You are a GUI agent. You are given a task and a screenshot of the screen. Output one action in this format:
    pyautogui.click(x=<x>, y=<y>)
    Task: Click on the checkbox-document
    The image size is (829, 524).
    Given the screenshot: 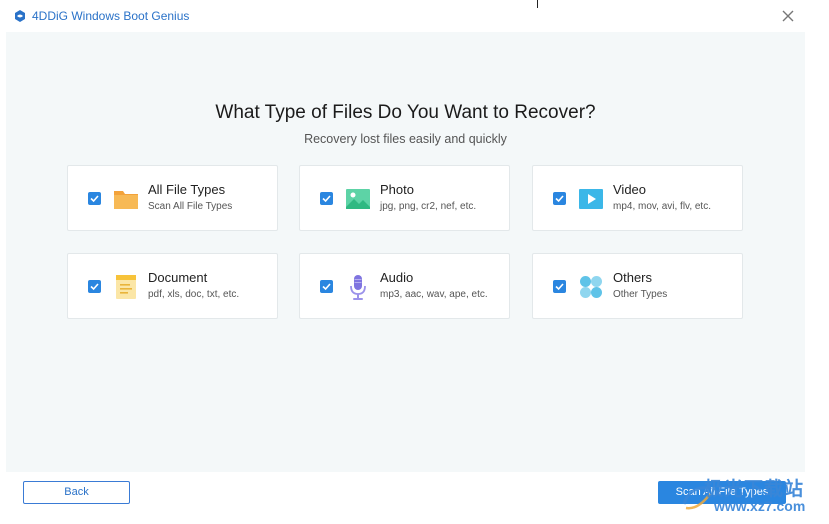 What is the action you would take?
    pyautogui.click(x=94, y=286)
    